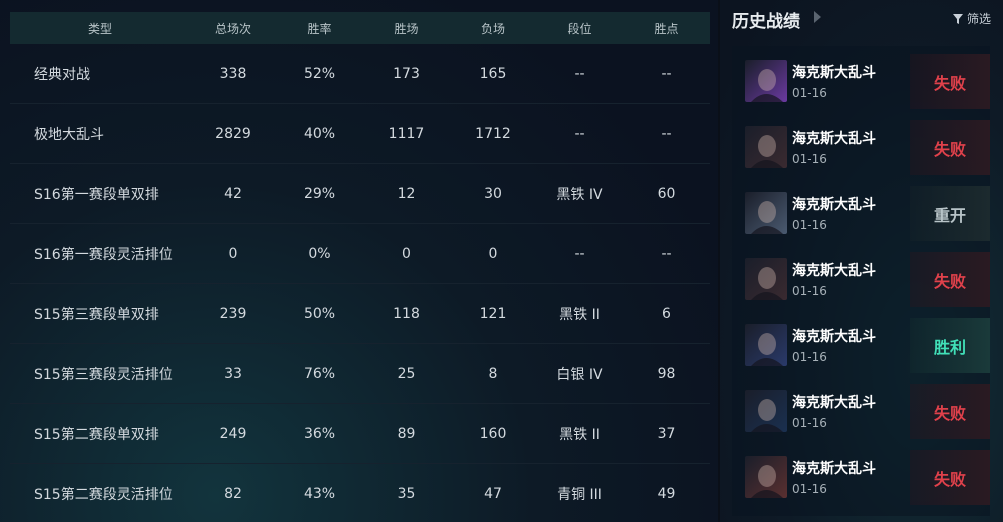 The image size is (1003, 522). What do you see at coordinates (233, 373) in the screenshot?
I see `cell-total: 33` at bounding box center [233, 373].